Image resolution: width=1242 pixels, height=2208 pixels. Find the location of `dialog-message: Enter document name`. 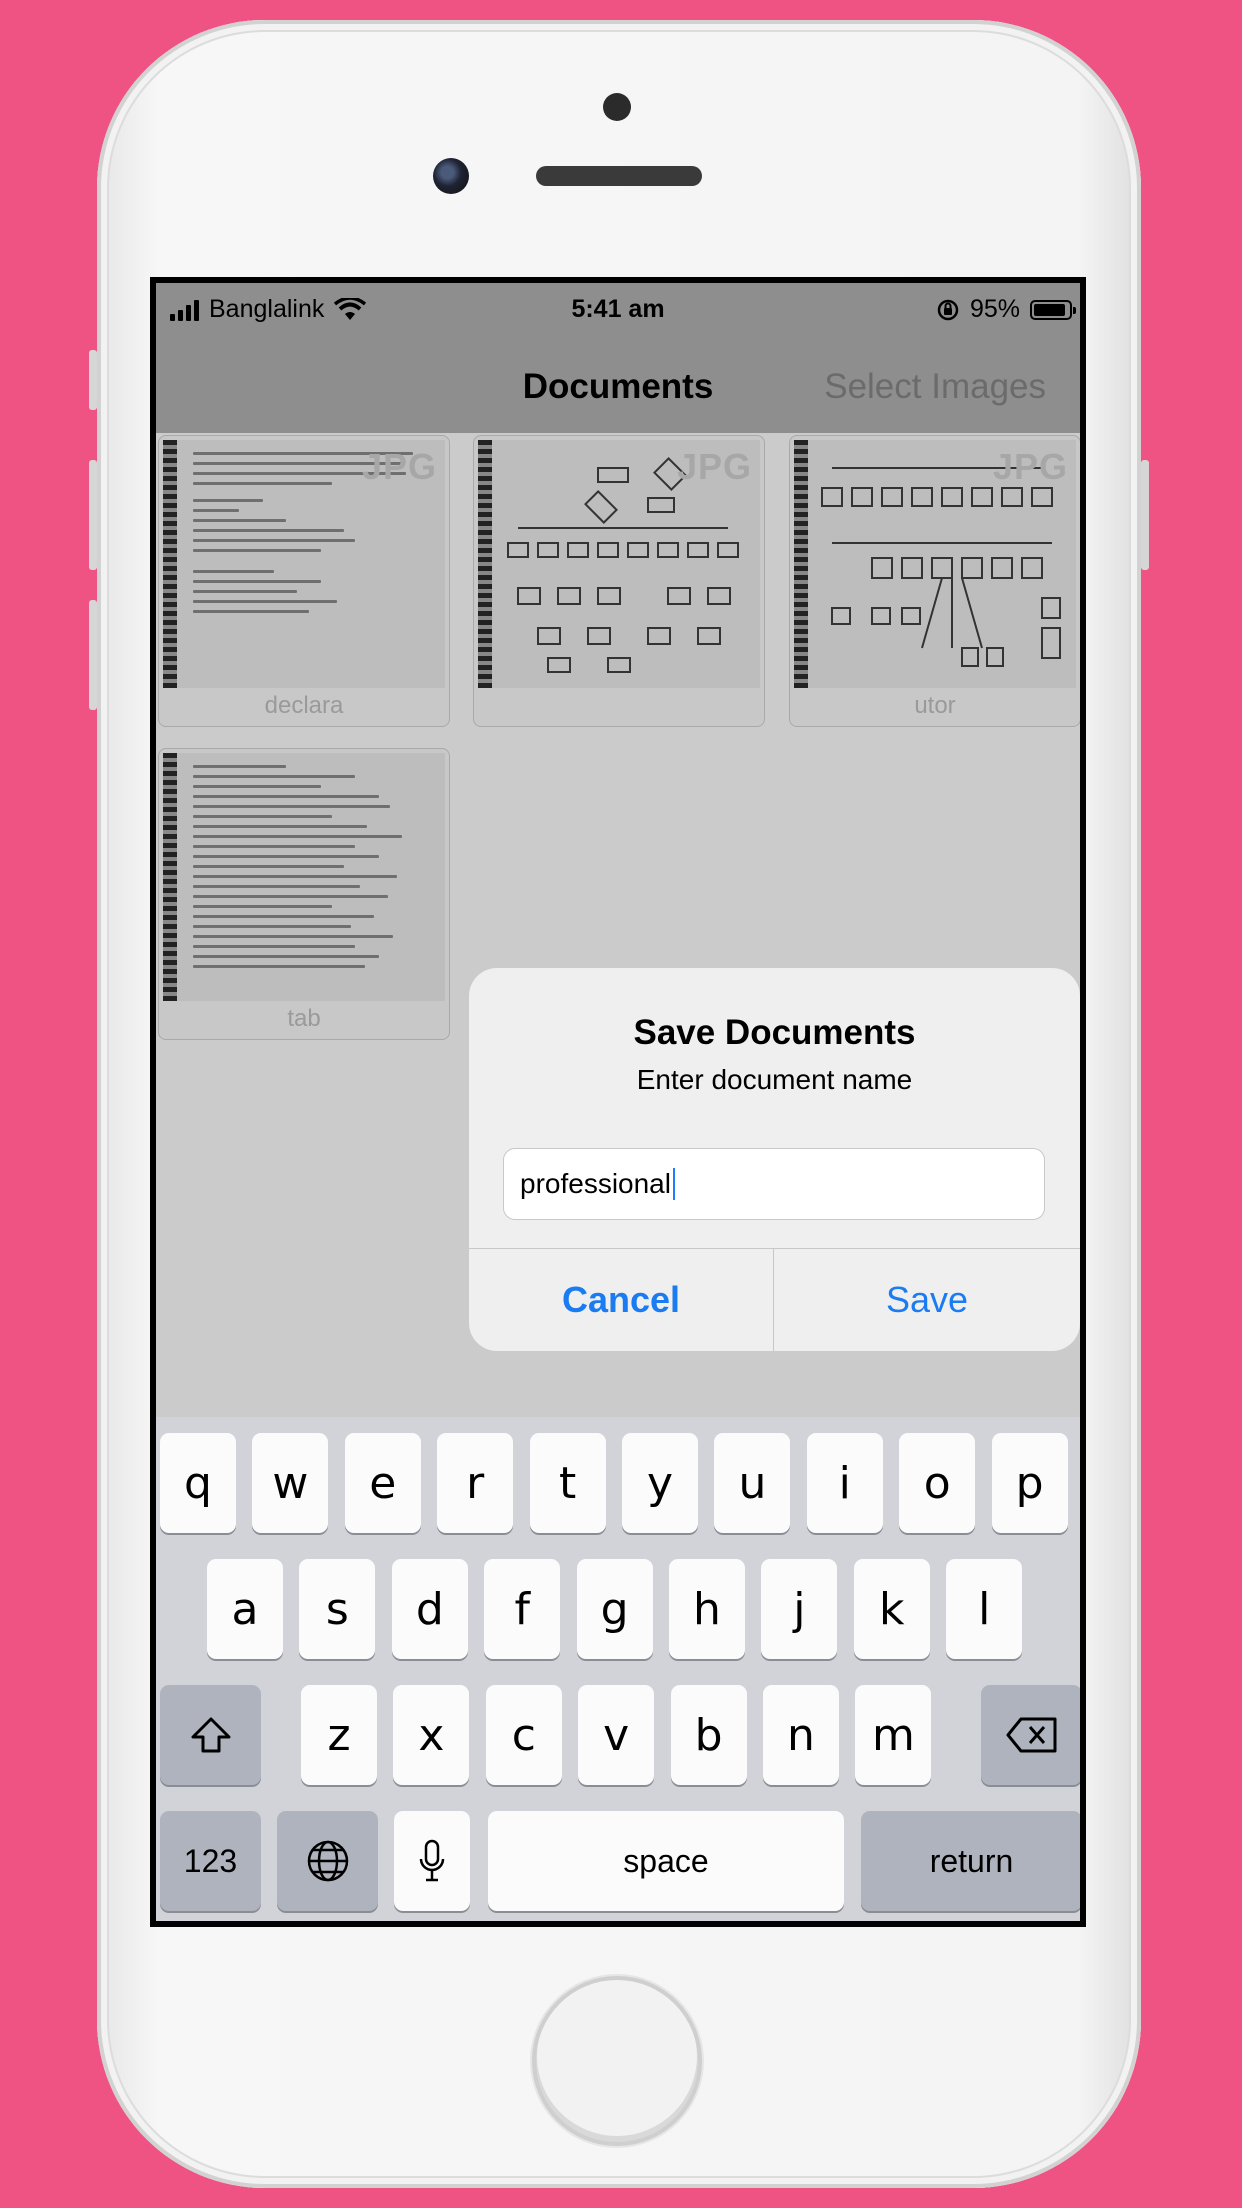

dialog-message: Enter document name is located at coordinates (774, 1079).